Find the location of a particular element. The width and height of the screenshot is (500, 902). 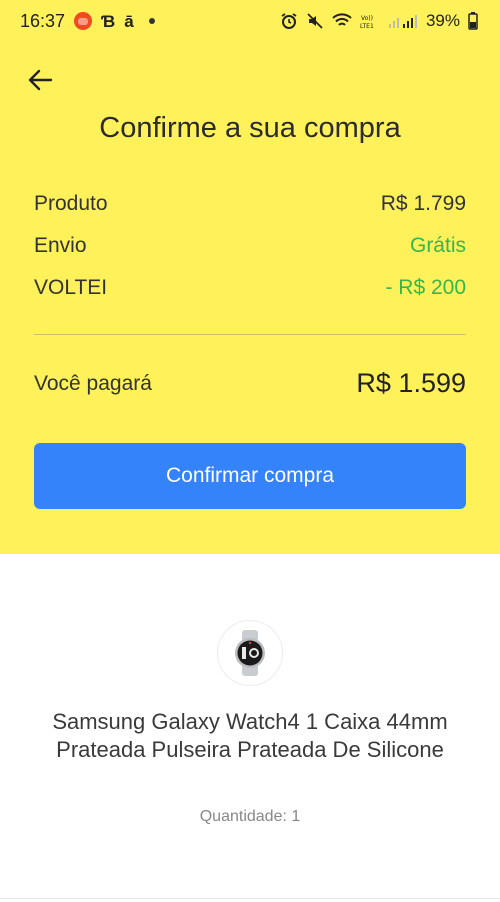

summary-value: - R$ 200 is located at coordinates (425, 287).